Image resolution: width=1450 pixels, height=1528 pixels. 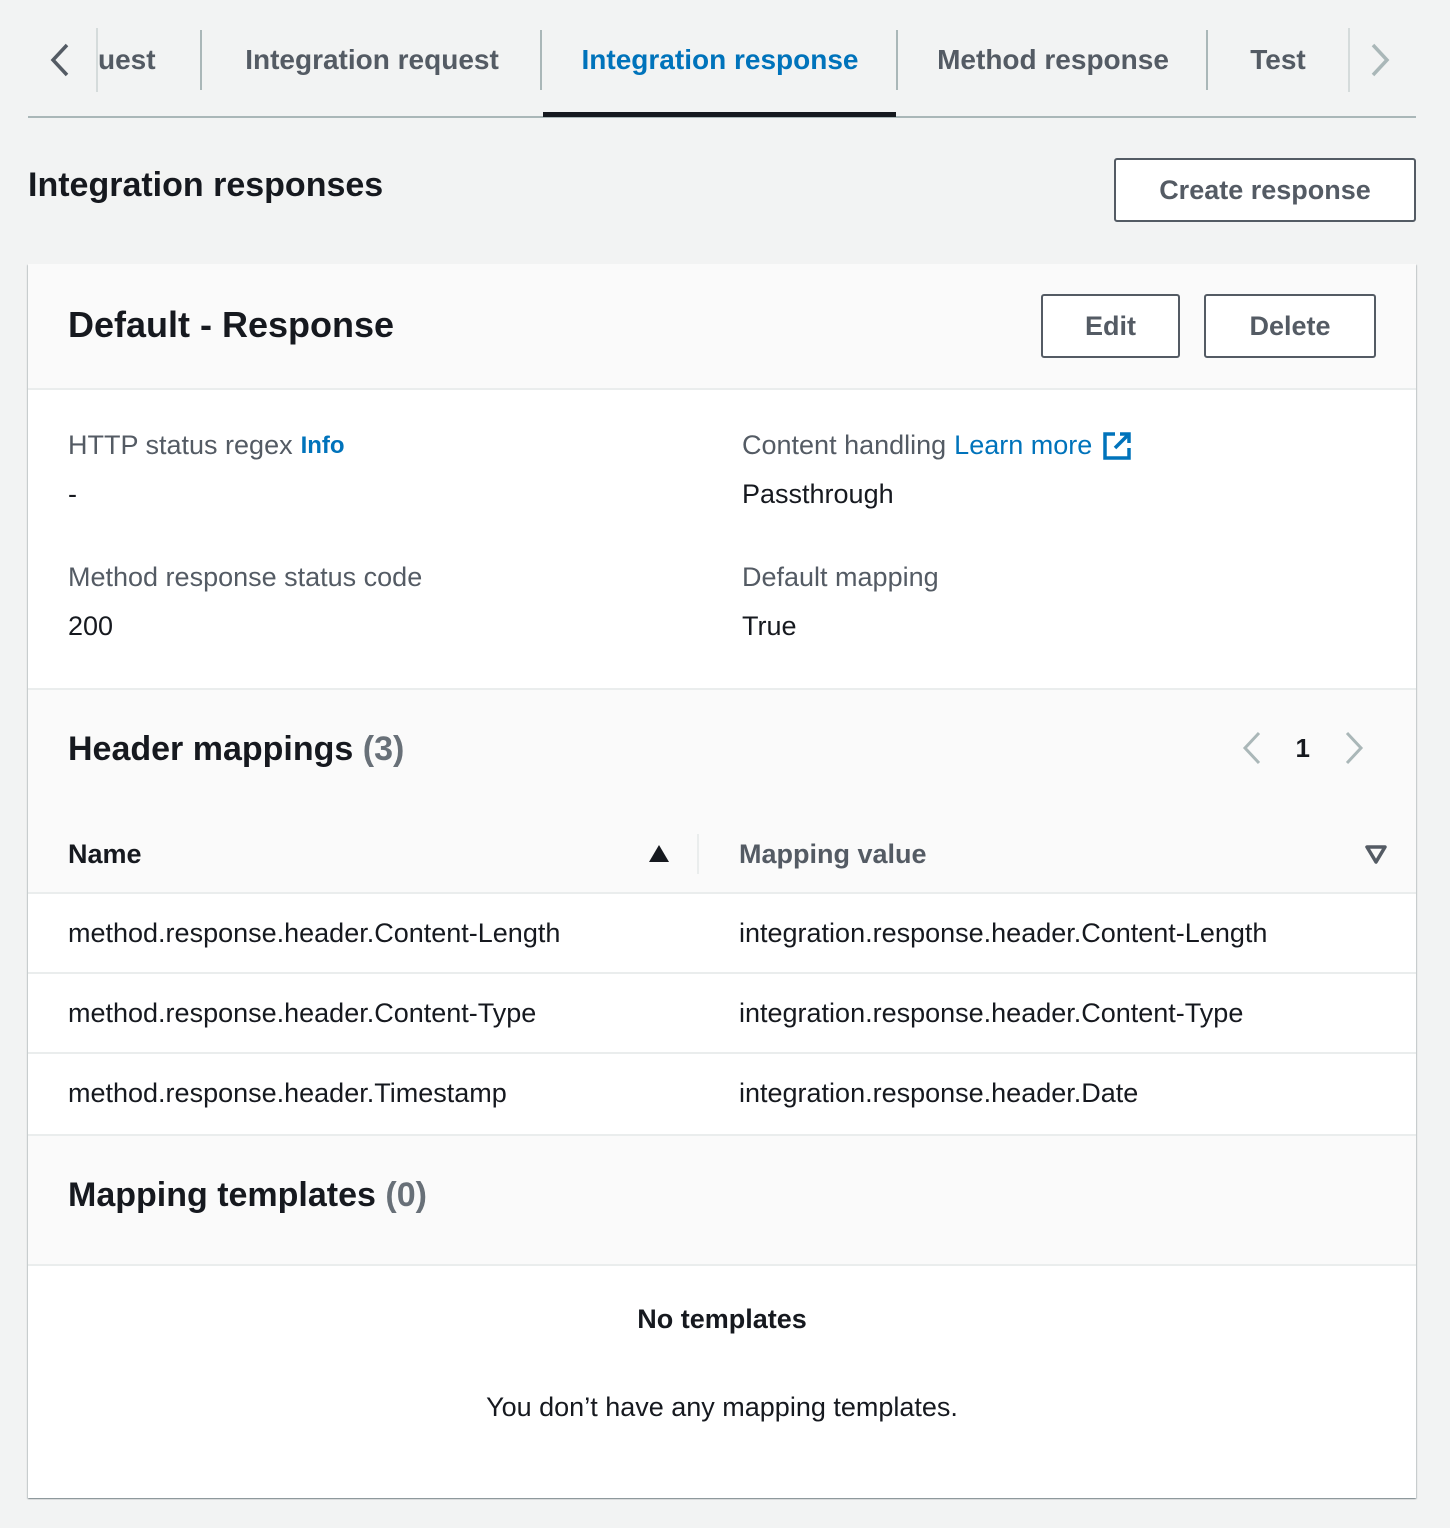 I want to click on row-name: method.response.header.Content-Length, so click(x=314, y=932).